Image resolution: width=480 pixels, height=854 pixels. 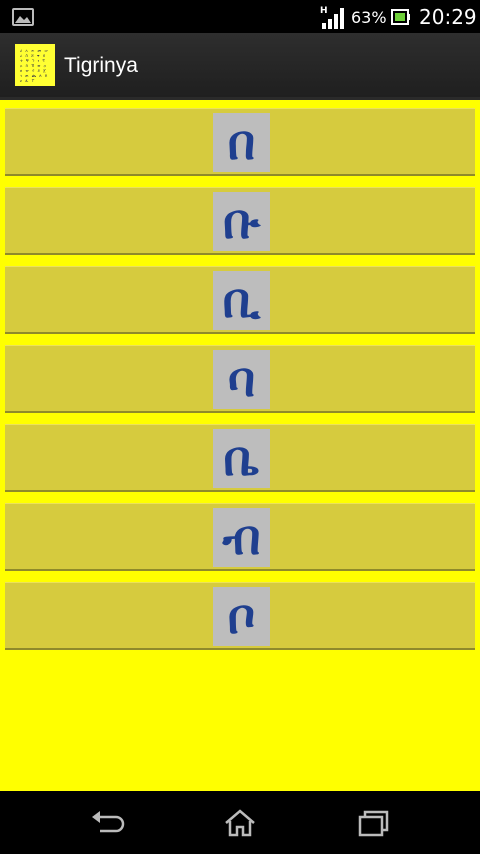 I want to click on letter-button: ብ, so click(x=241, y=537).